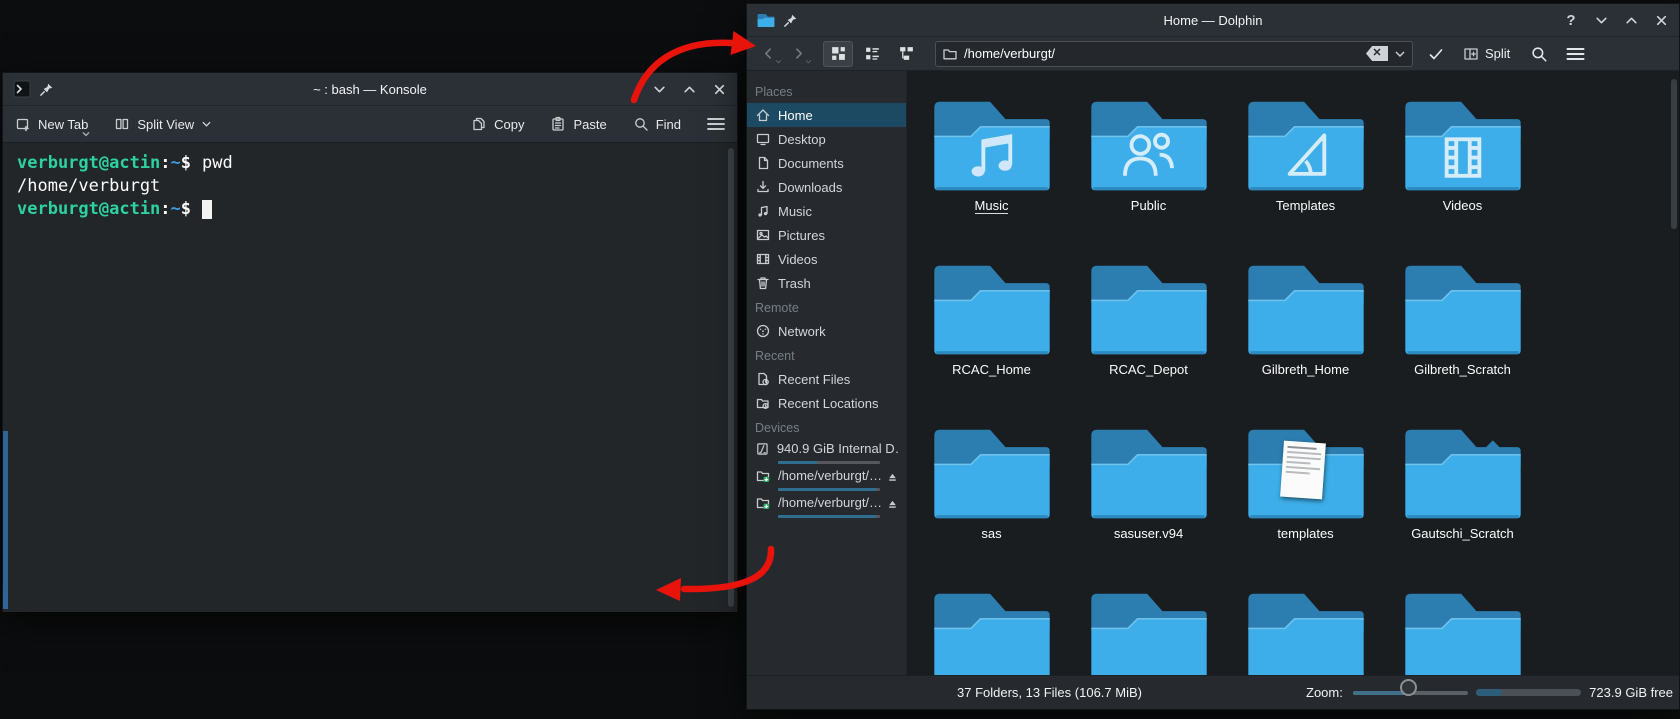 This screenshot has width=1680, height=719. I want to click on location-path: /home/verburgt/, so click(1010, 53).